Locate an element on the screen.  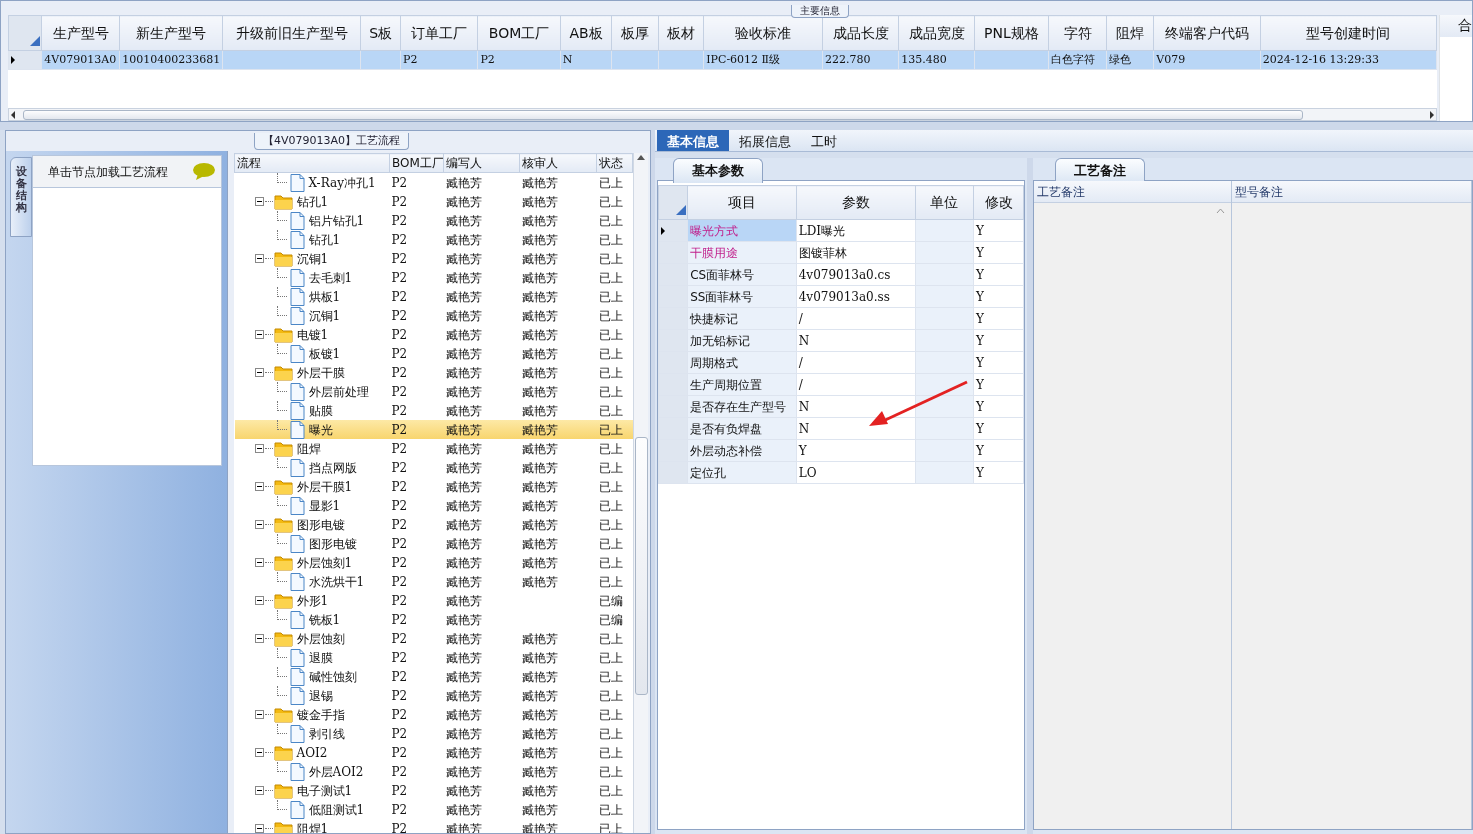
column-header: 新生产型号 is located at coordinates (171, 33).